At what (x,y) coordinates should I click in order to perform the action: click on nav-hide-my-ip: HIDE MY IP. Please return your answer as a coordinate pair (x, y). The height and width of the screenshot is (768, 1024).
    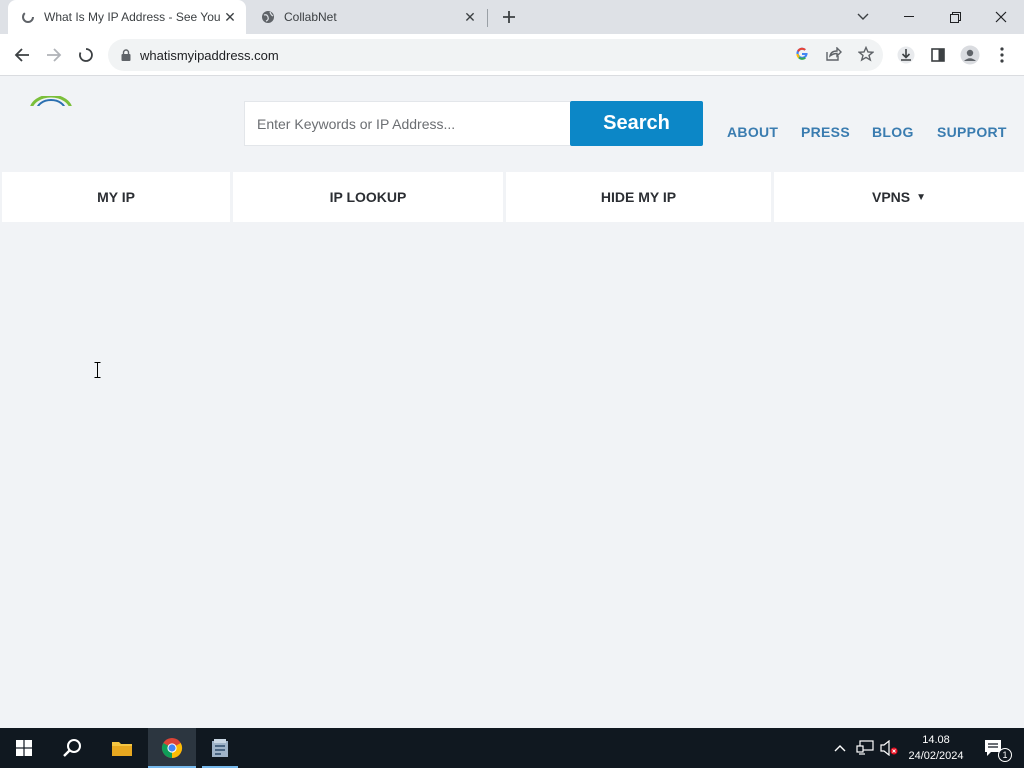
    Looking at the image, I should click on (638, 197).